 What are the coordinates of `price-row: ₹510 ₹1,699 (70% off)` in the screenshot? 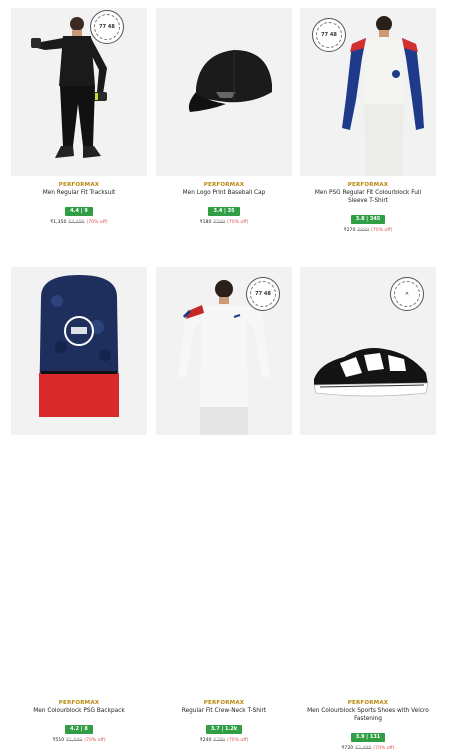 It's located at (79, 740).